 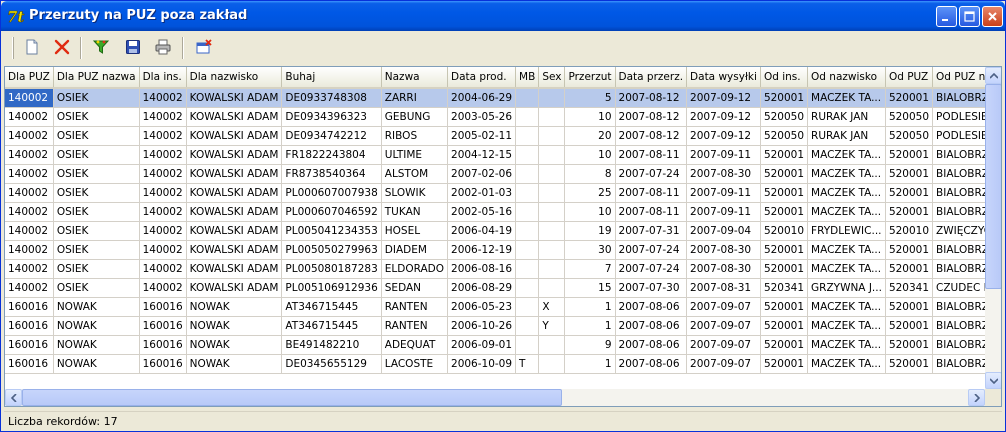 I want to click on scroll-right-icon, so click(x=976, y=397).